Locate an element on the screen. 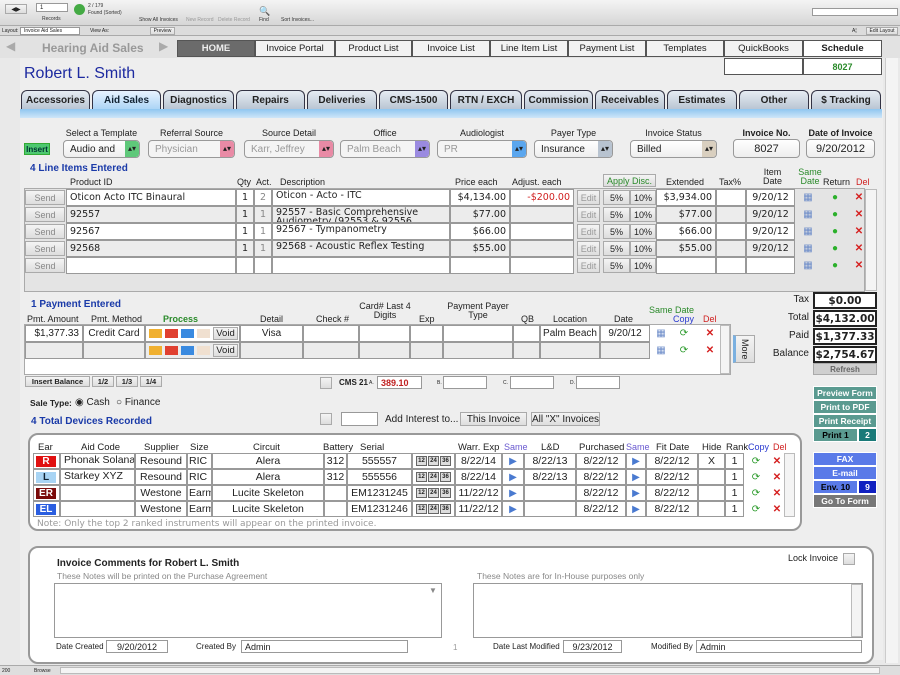 The width and height of the screenshot is (900, 675). void-button: Void is located at coordinates (225, 350).